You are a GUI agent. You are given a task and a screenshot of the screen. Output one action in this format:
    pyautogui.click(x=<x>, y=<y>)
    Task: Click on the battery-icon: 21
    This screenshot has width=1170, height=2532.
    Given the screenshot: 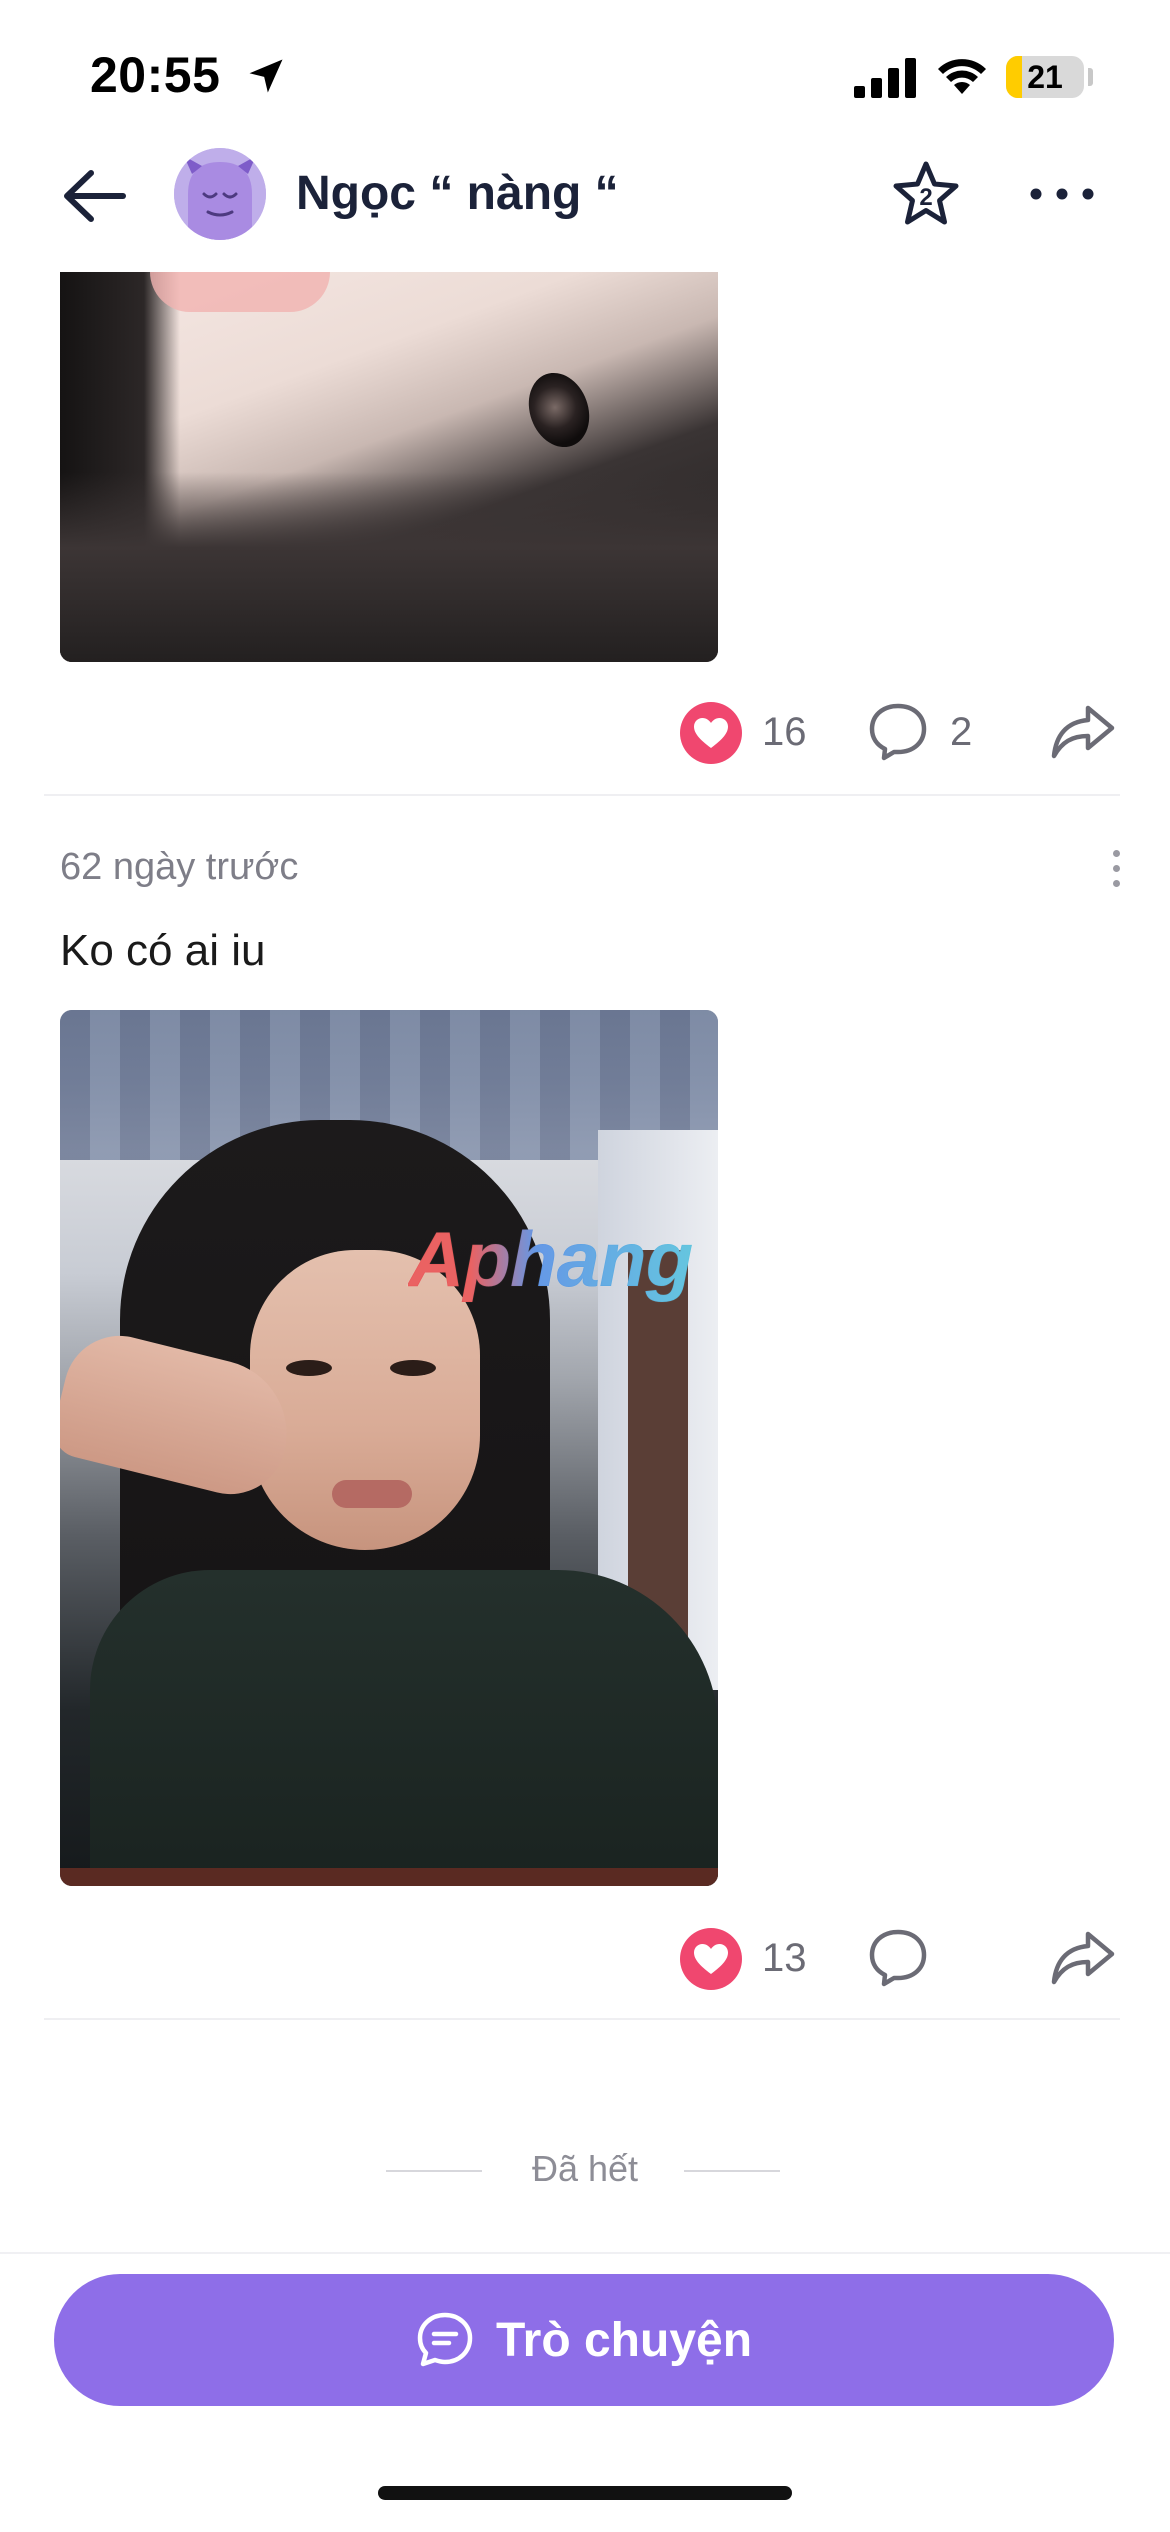 What is the action you would take?
    pyautogui.click(x=1045, y=77)
    